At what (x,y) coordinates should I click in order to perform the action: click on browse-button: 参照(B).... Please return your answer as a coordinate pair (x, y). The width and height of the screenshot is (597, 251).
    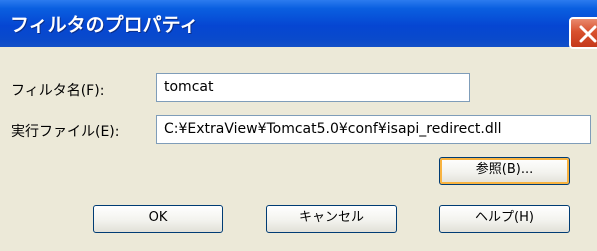
    Looking at the image, I should click on (504, 171).